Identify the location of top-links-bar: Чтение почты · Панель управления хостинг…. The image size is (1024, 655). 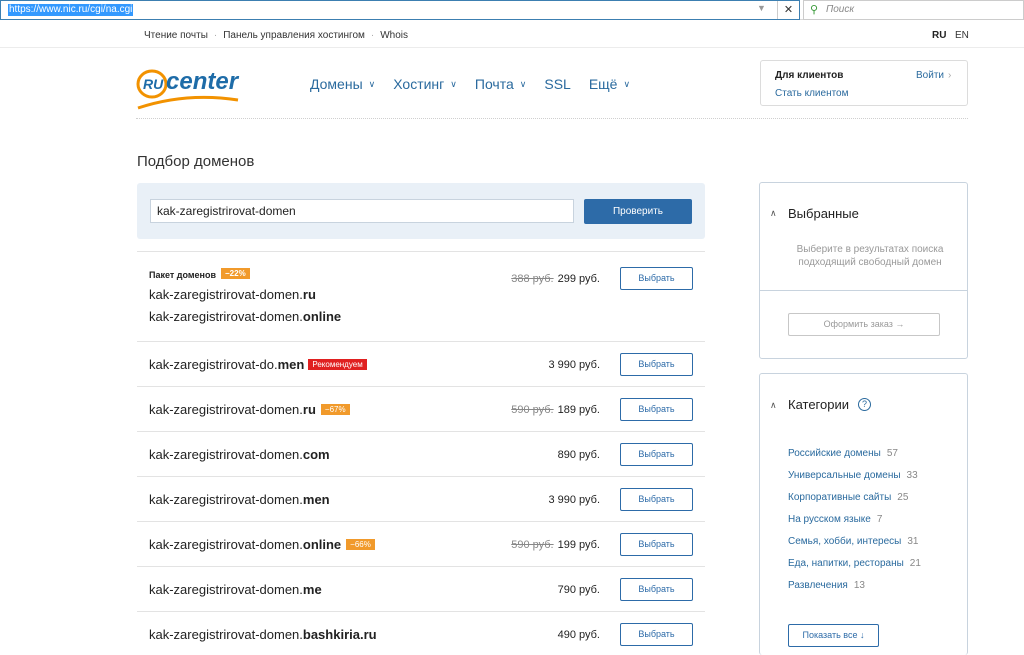
(512, 36).